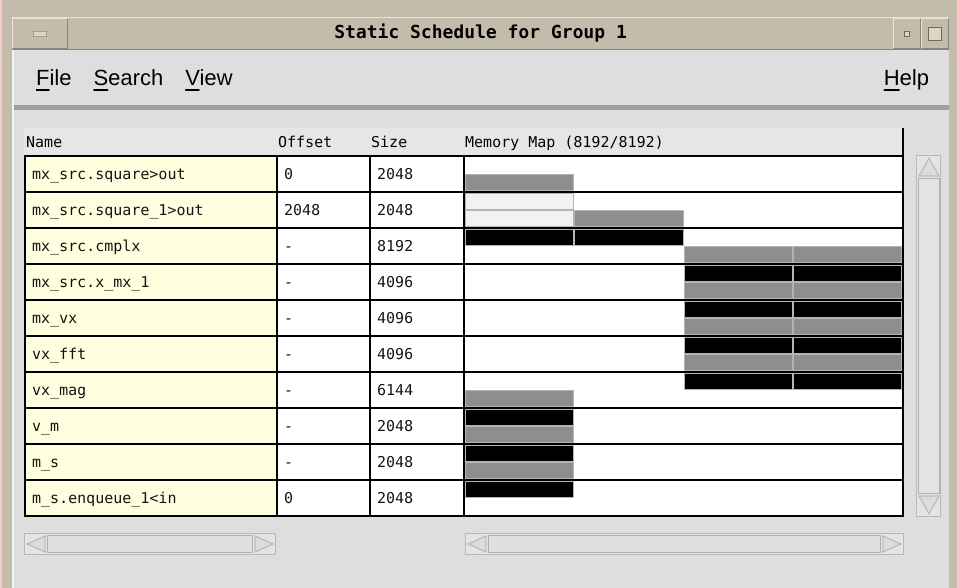 The width and height of the screenshot is (957, 588). Describe the element at coordinates (322, 141) in the screenshot. I see `column-header: Offset` at that location.